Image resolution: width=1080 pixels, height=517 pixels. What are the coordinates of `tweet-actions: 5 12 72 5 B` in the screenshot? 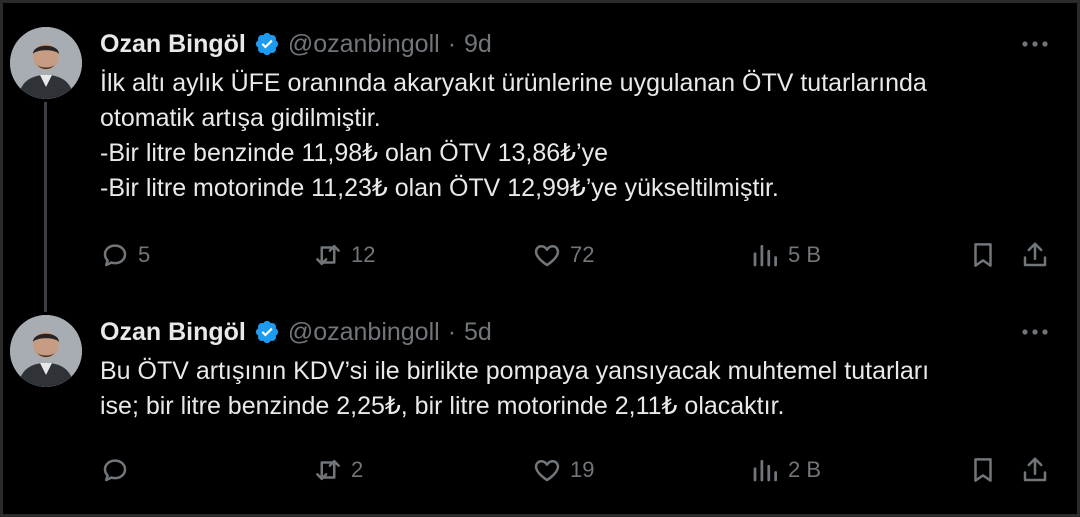 It's located at (580, 255).